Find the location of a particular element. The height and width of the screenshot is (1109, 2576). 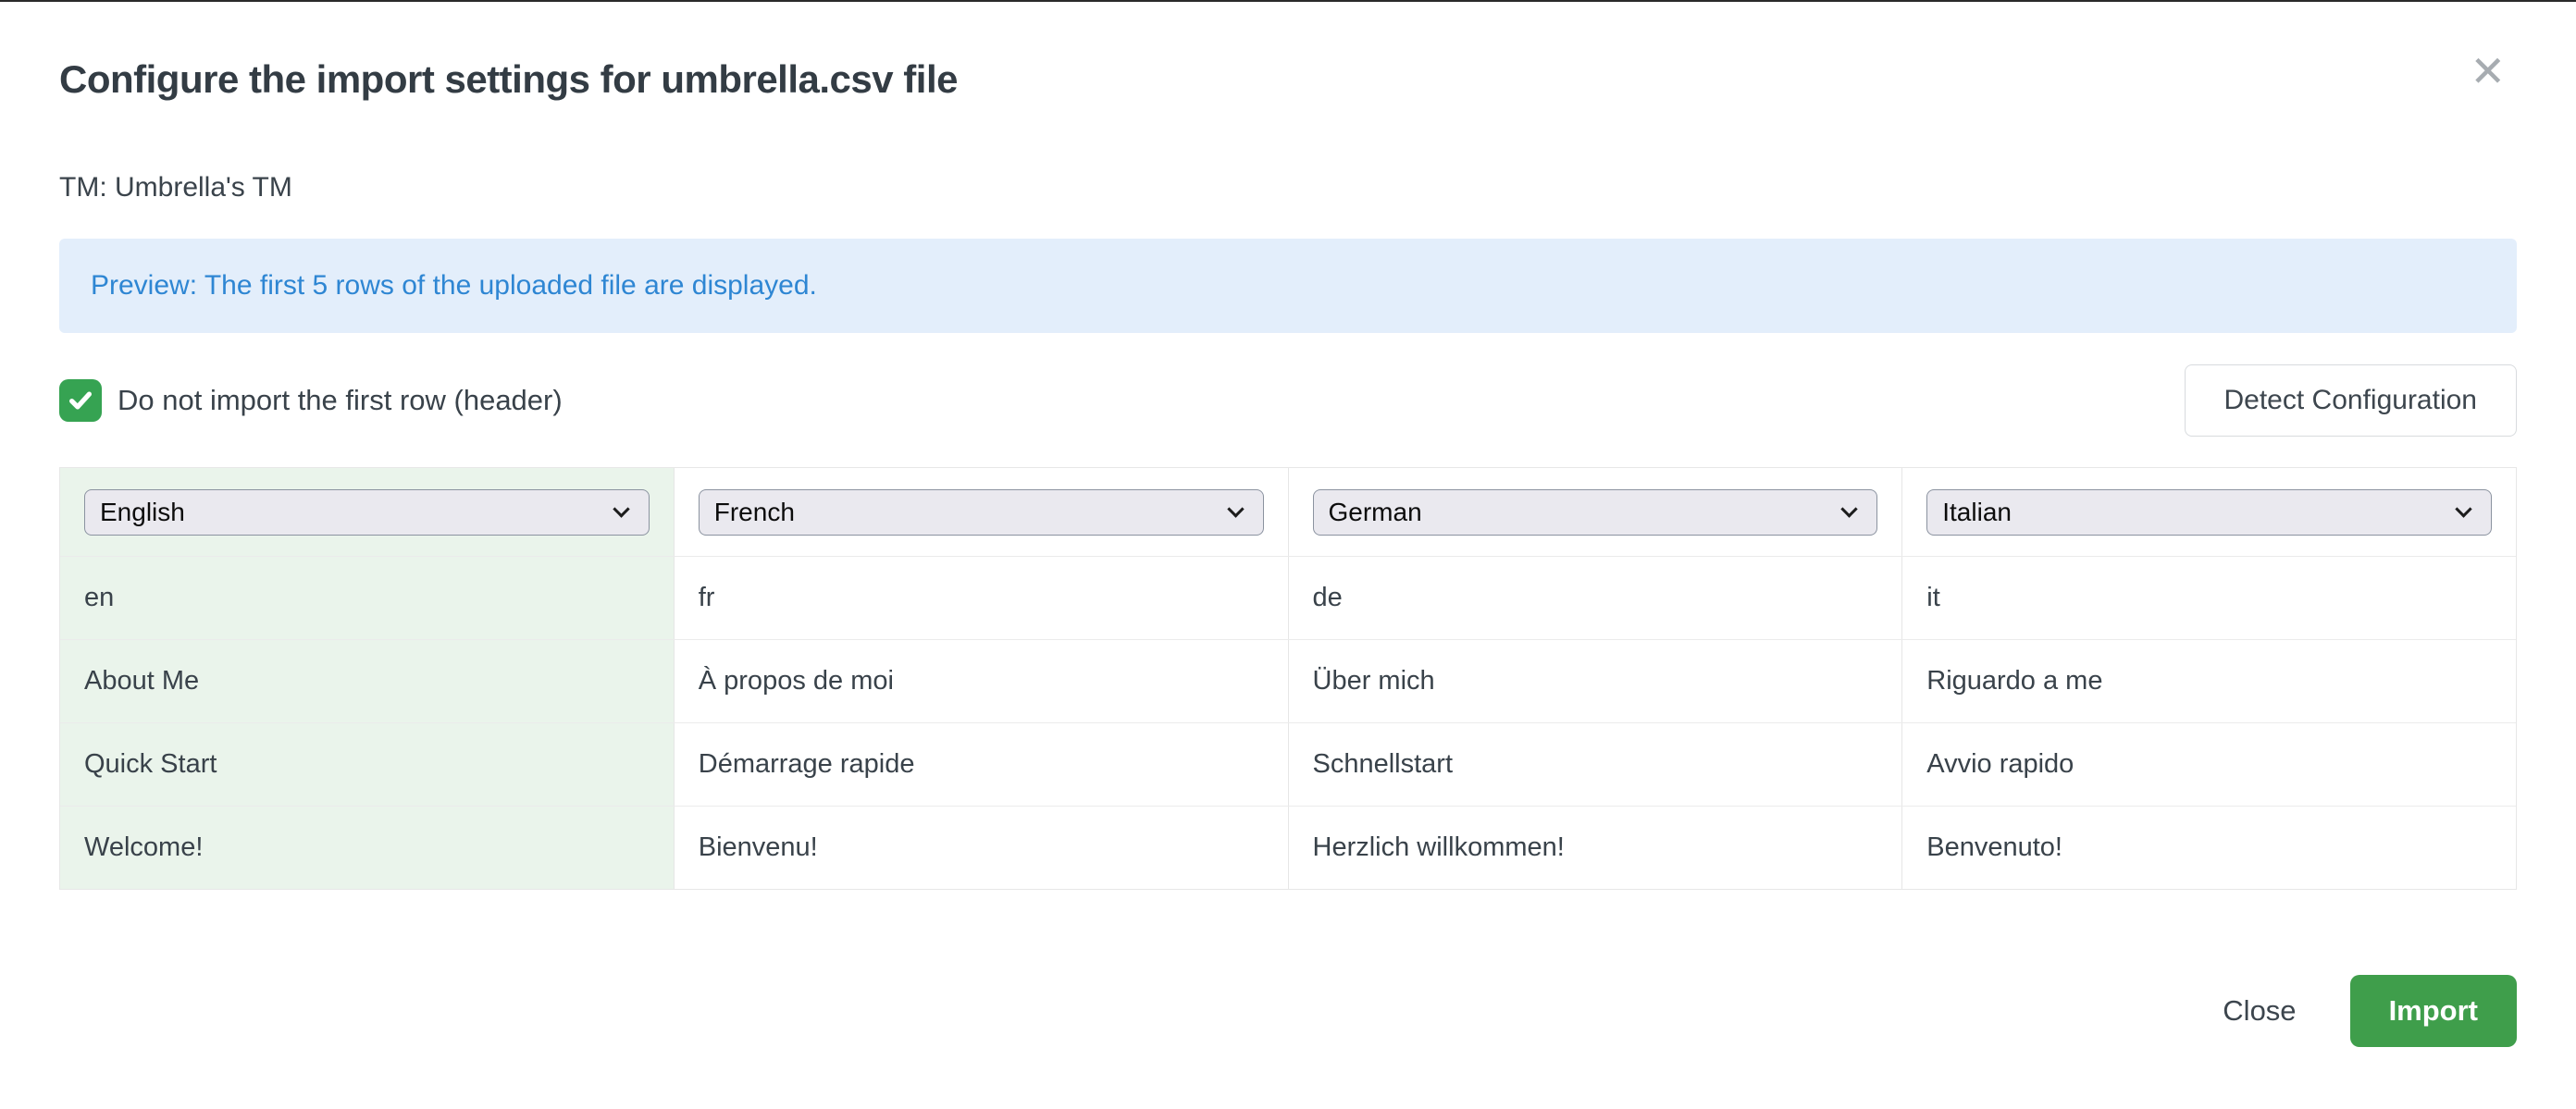

import-button: Import is located at coordinates (2433, 1011).